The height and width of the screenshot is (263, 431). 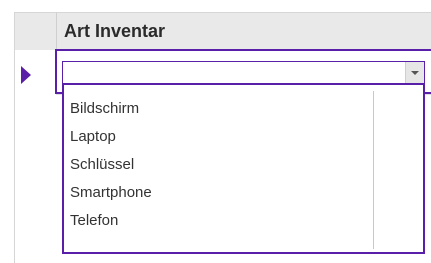 What do you see at coordinates (115, 31) in the screenshot?
I see `column-header-label: Art Inventar` at bounding box center [115, 31].